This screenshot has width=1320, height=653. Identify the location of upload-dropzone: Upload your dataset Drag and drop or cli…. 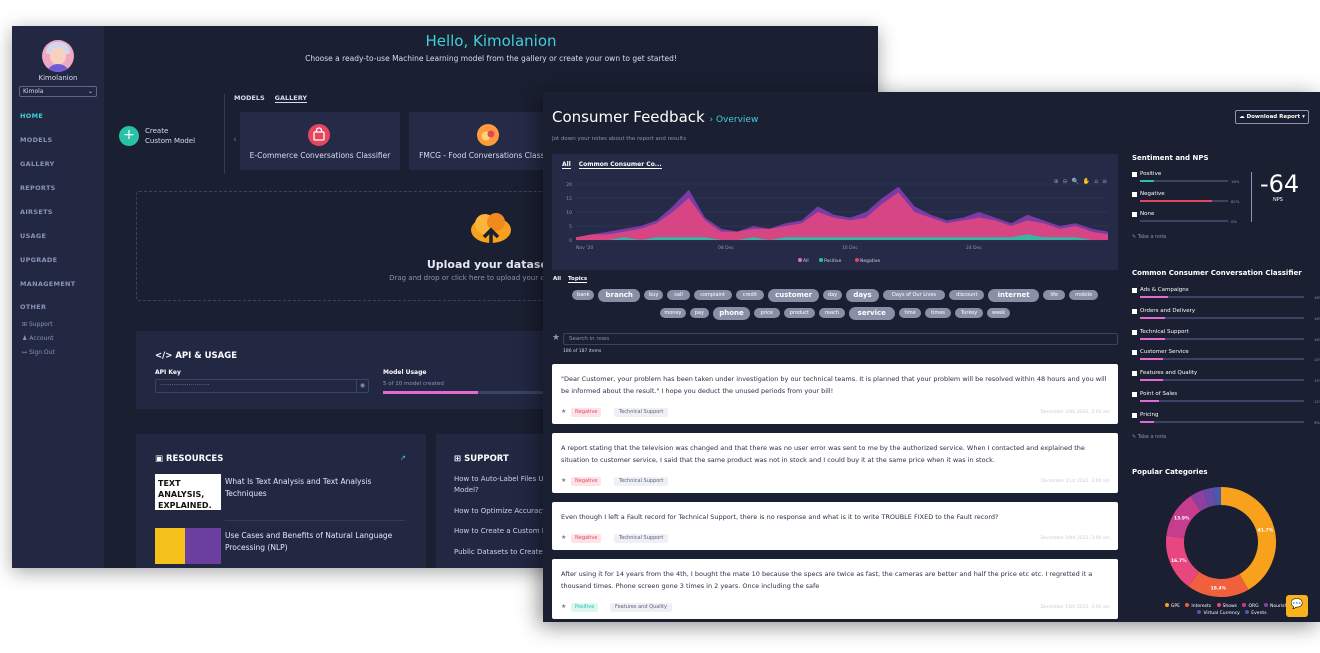
(363, 246).